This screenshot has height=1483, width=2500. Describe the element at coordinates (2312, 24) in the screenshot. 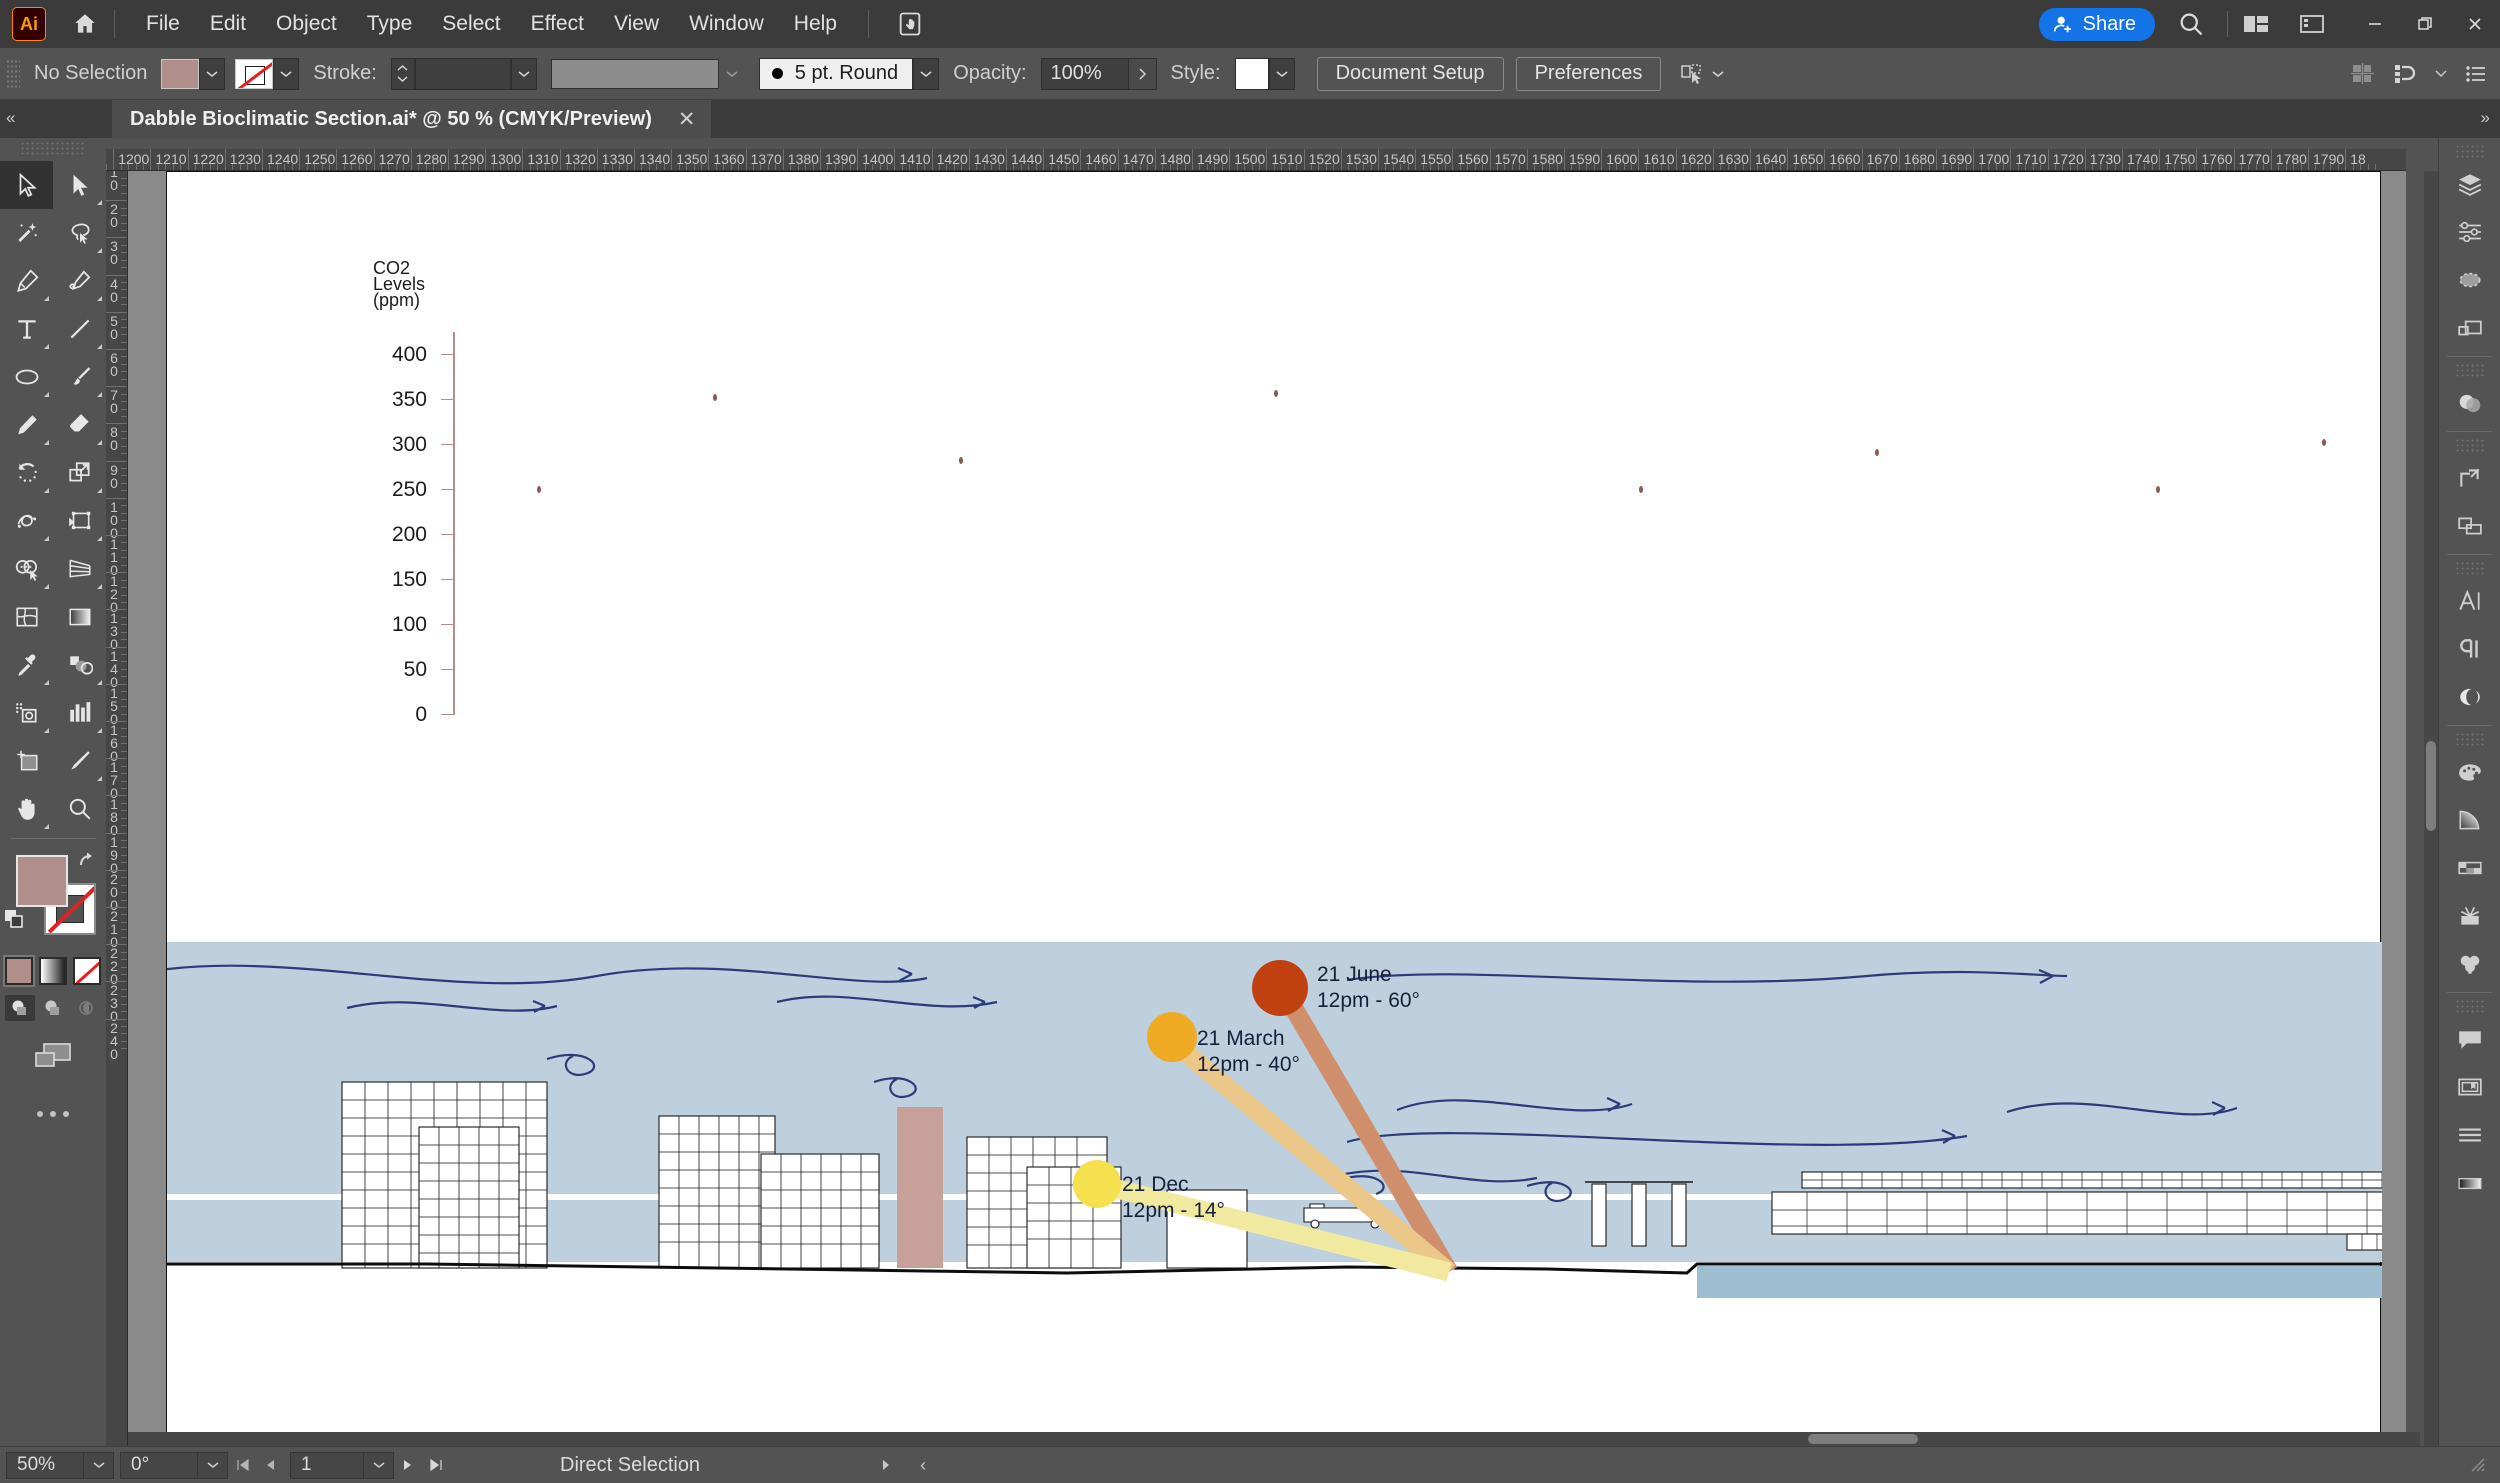

I see `workspace-switcher-icon` at that location.